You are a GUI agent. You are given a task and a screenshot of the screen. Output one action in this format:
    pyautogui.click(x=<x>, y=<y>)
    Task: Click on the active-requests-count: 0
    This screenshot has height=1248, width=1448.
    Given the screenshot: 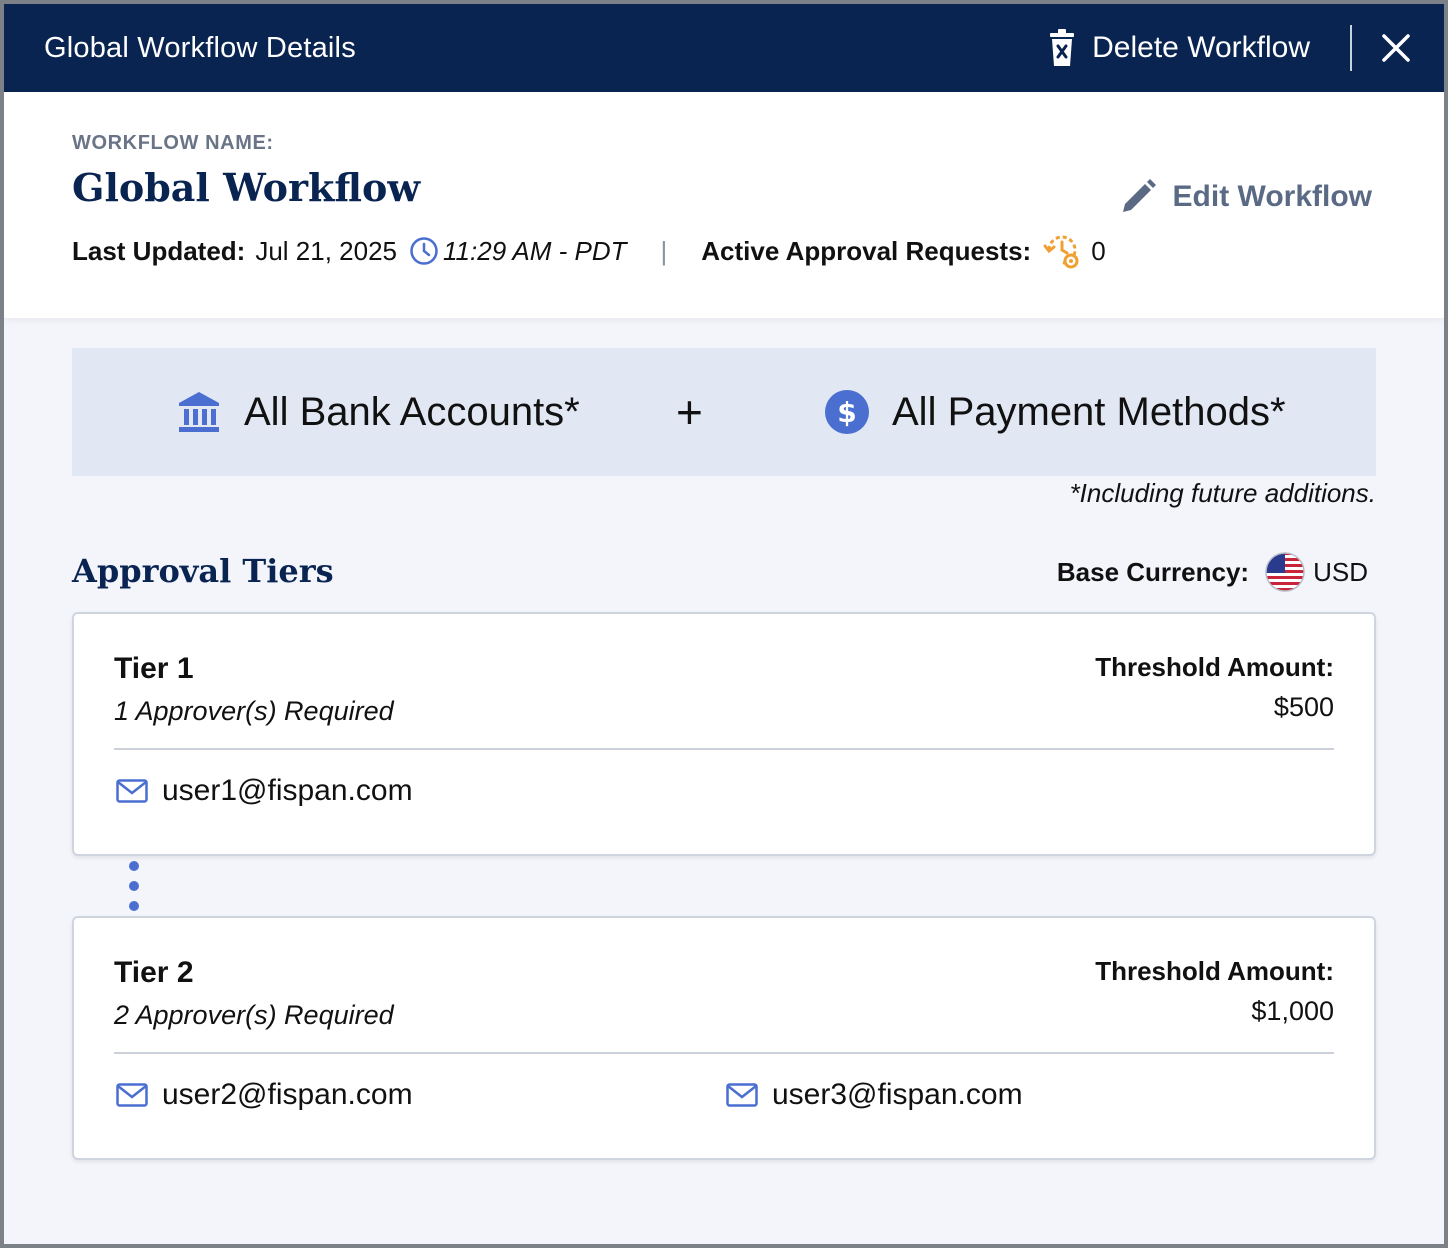 What is the action you would take?
    pyautogui.click(x=1098, y=250)
    